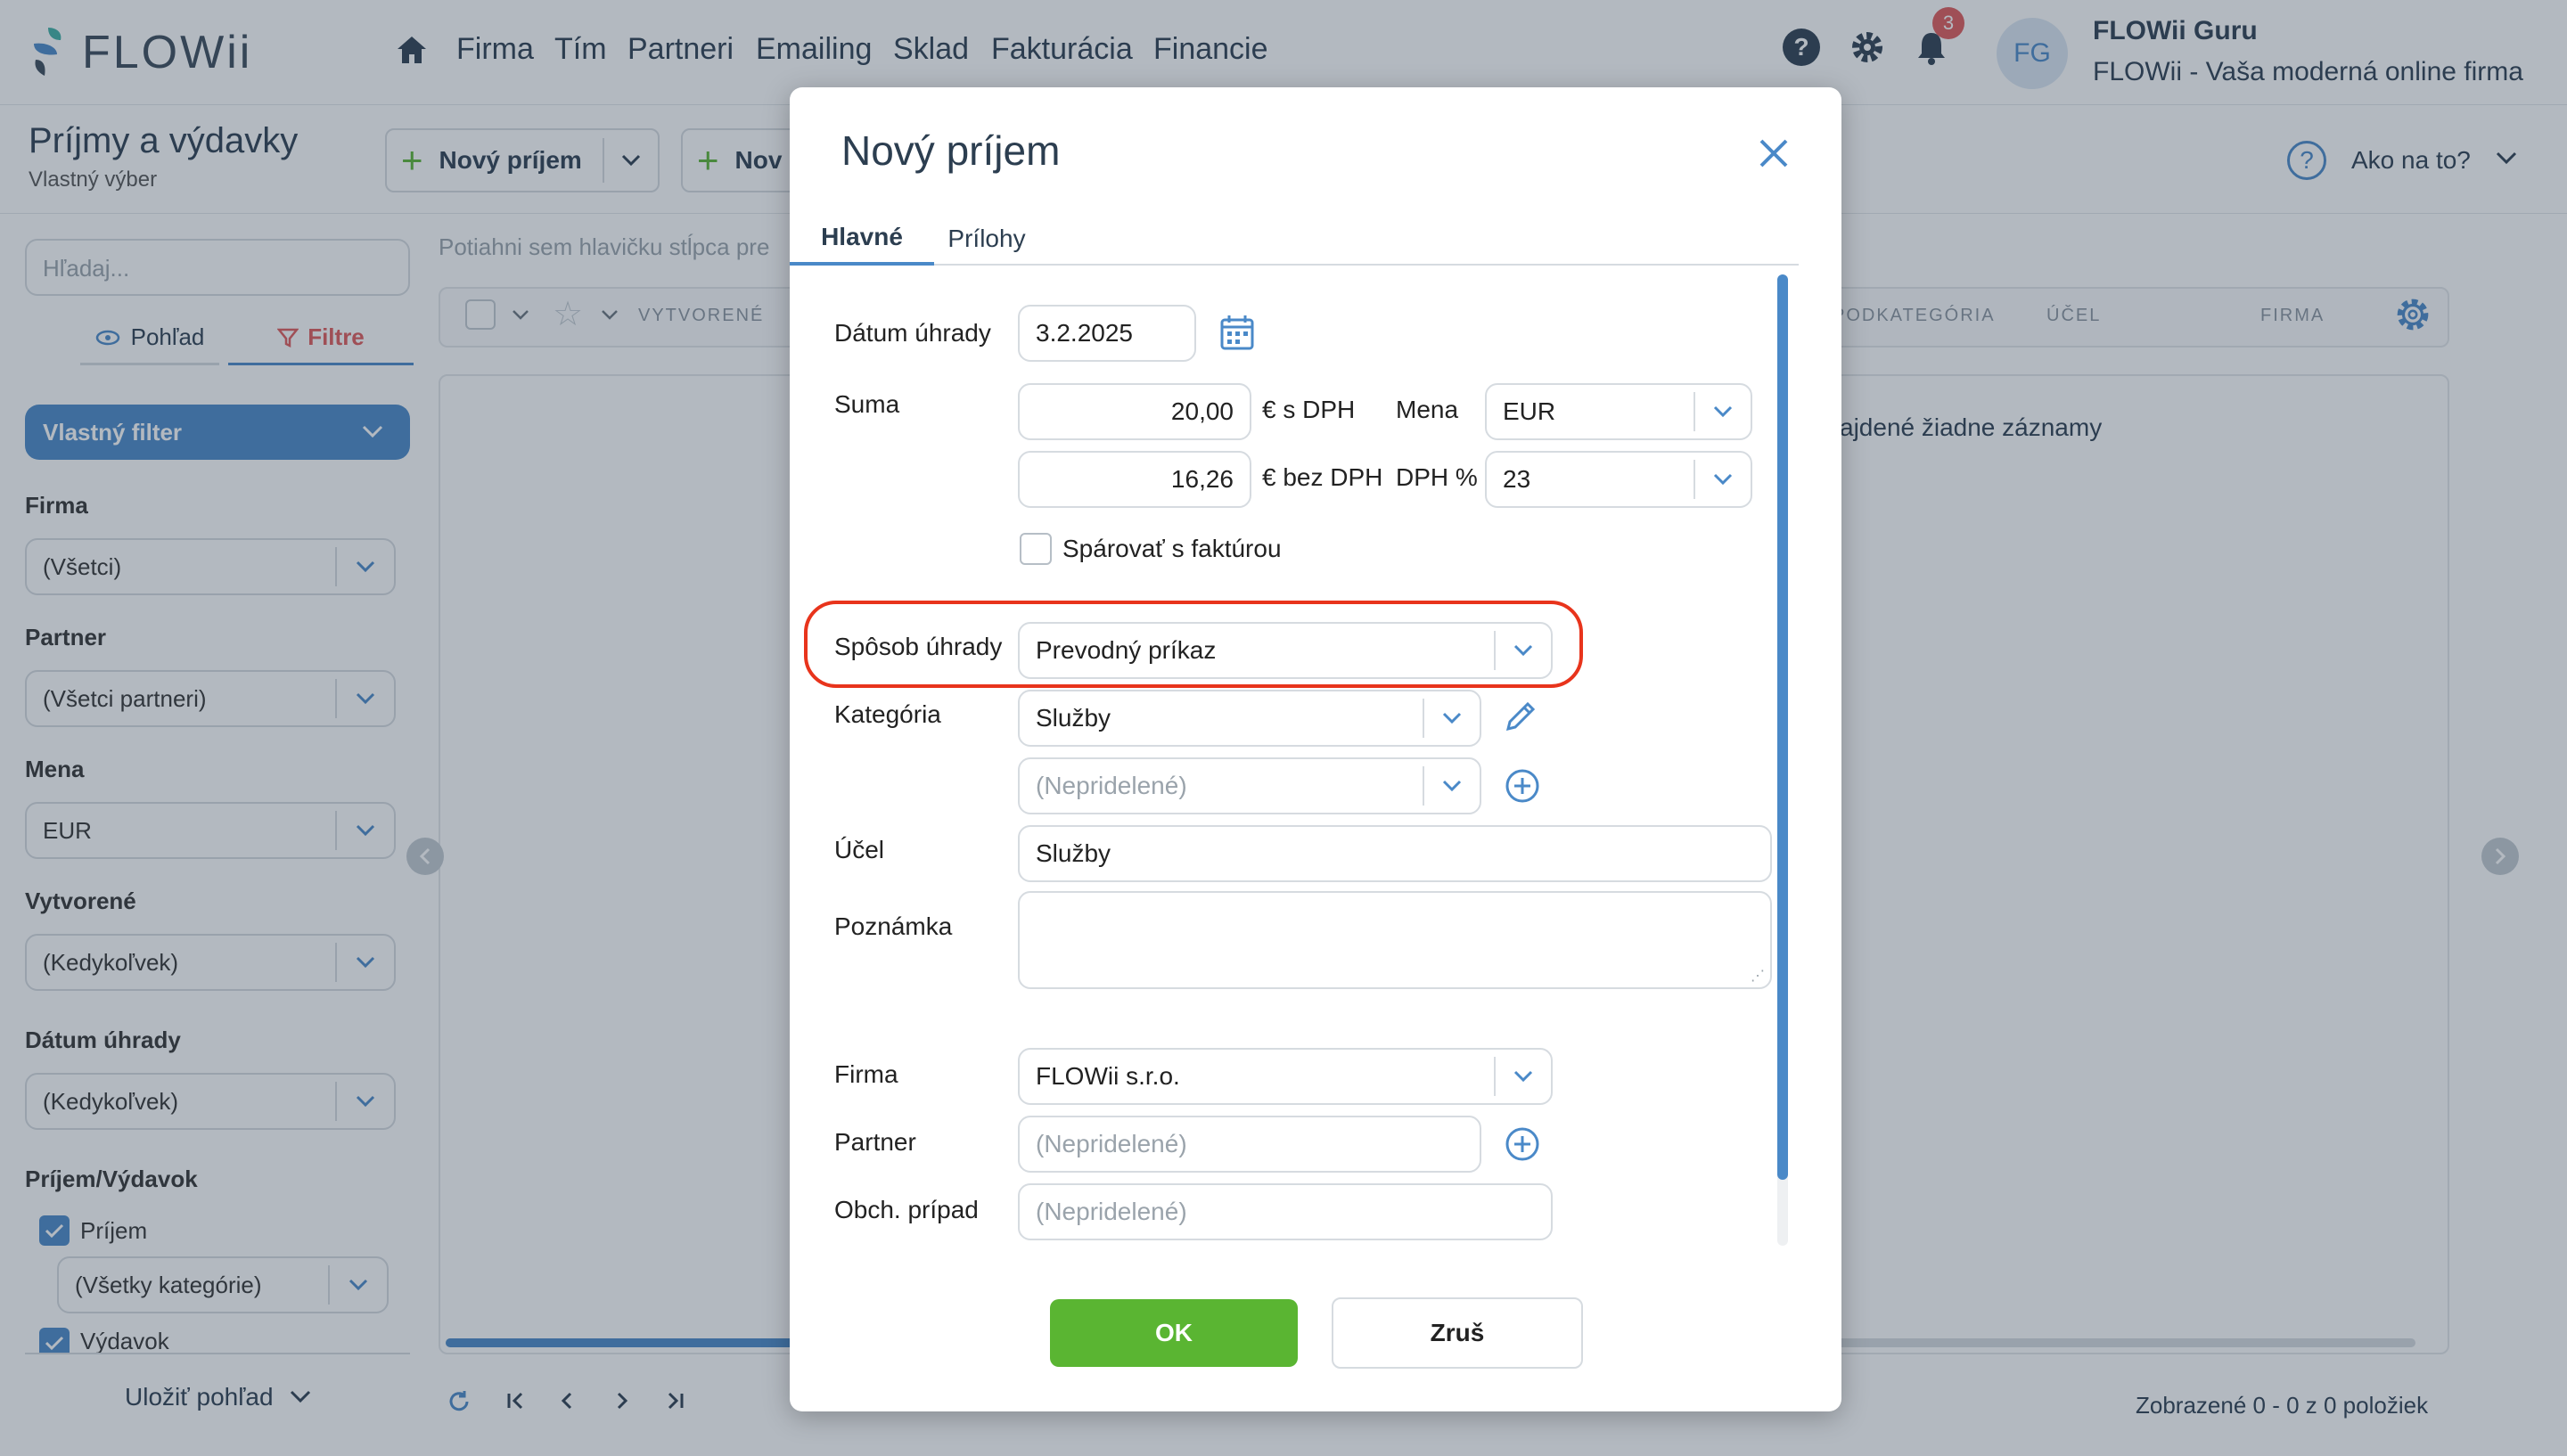  I want to click on company-value: FLOWii s.r.o., so click(1108, 1076).